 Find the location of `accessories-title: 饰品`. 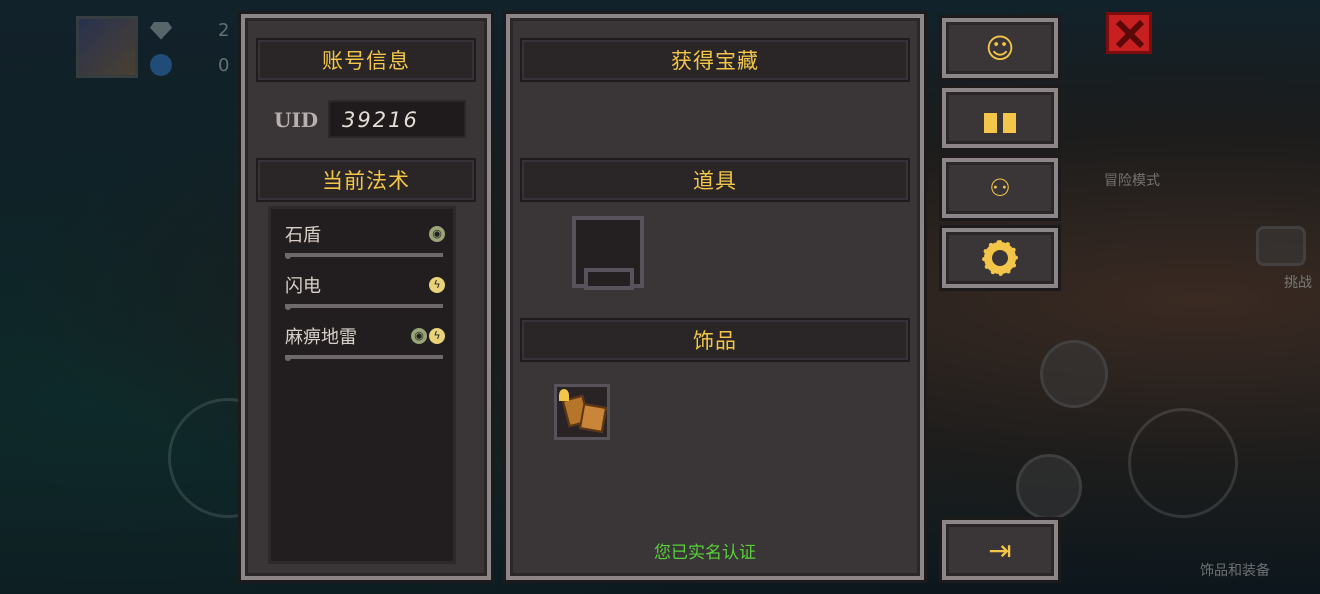

accessories-title: 饰品 is located at coordinates (715, 340).